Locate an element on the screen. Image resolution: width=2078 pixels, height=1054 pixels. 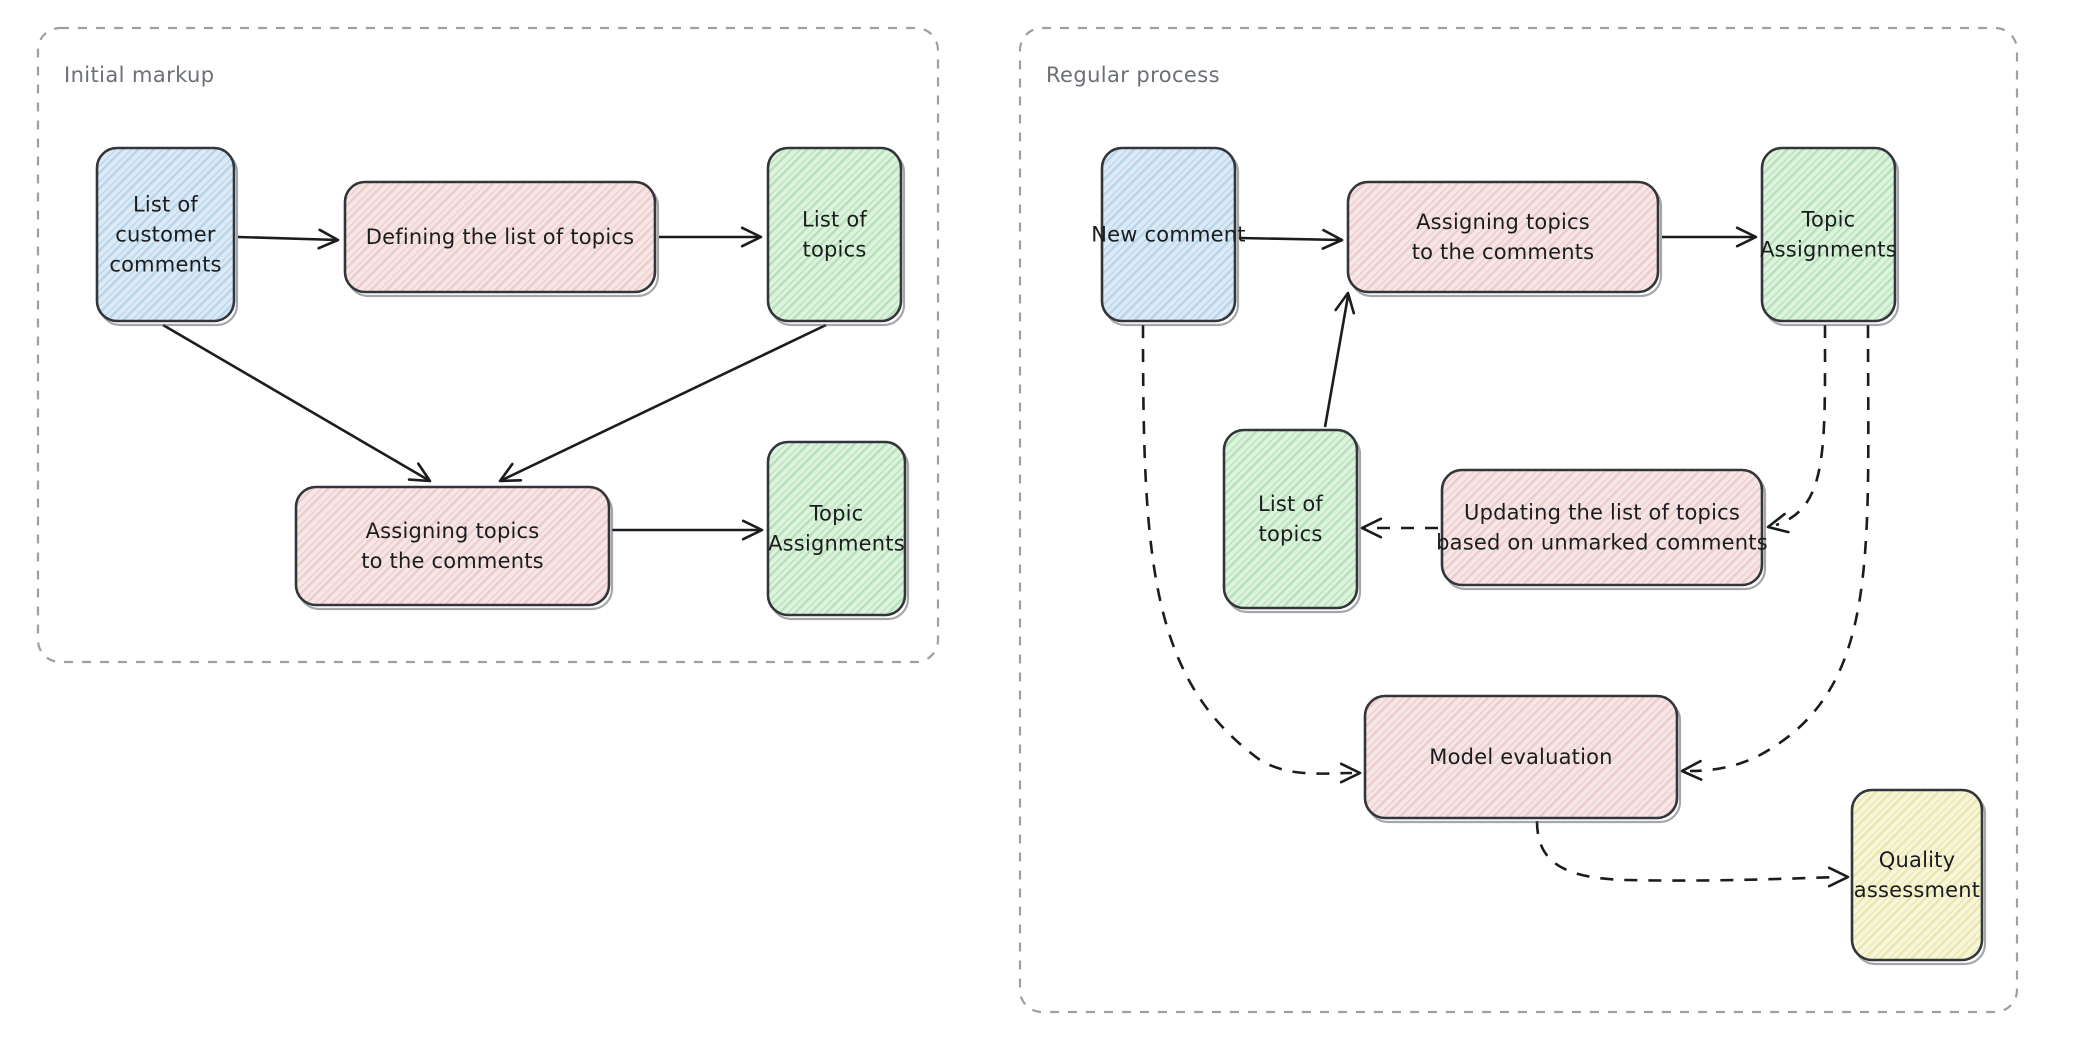
node-label: Quality is located at coordinates (1917, 860).